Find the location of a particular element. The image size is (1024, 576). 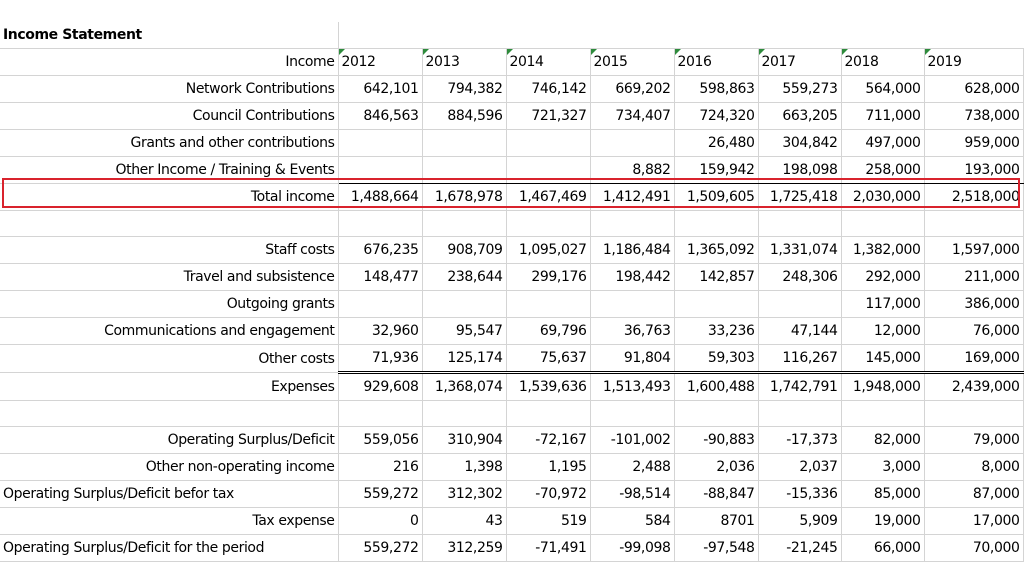

value-cell: 676,235 is located at coordinates (380, 250).